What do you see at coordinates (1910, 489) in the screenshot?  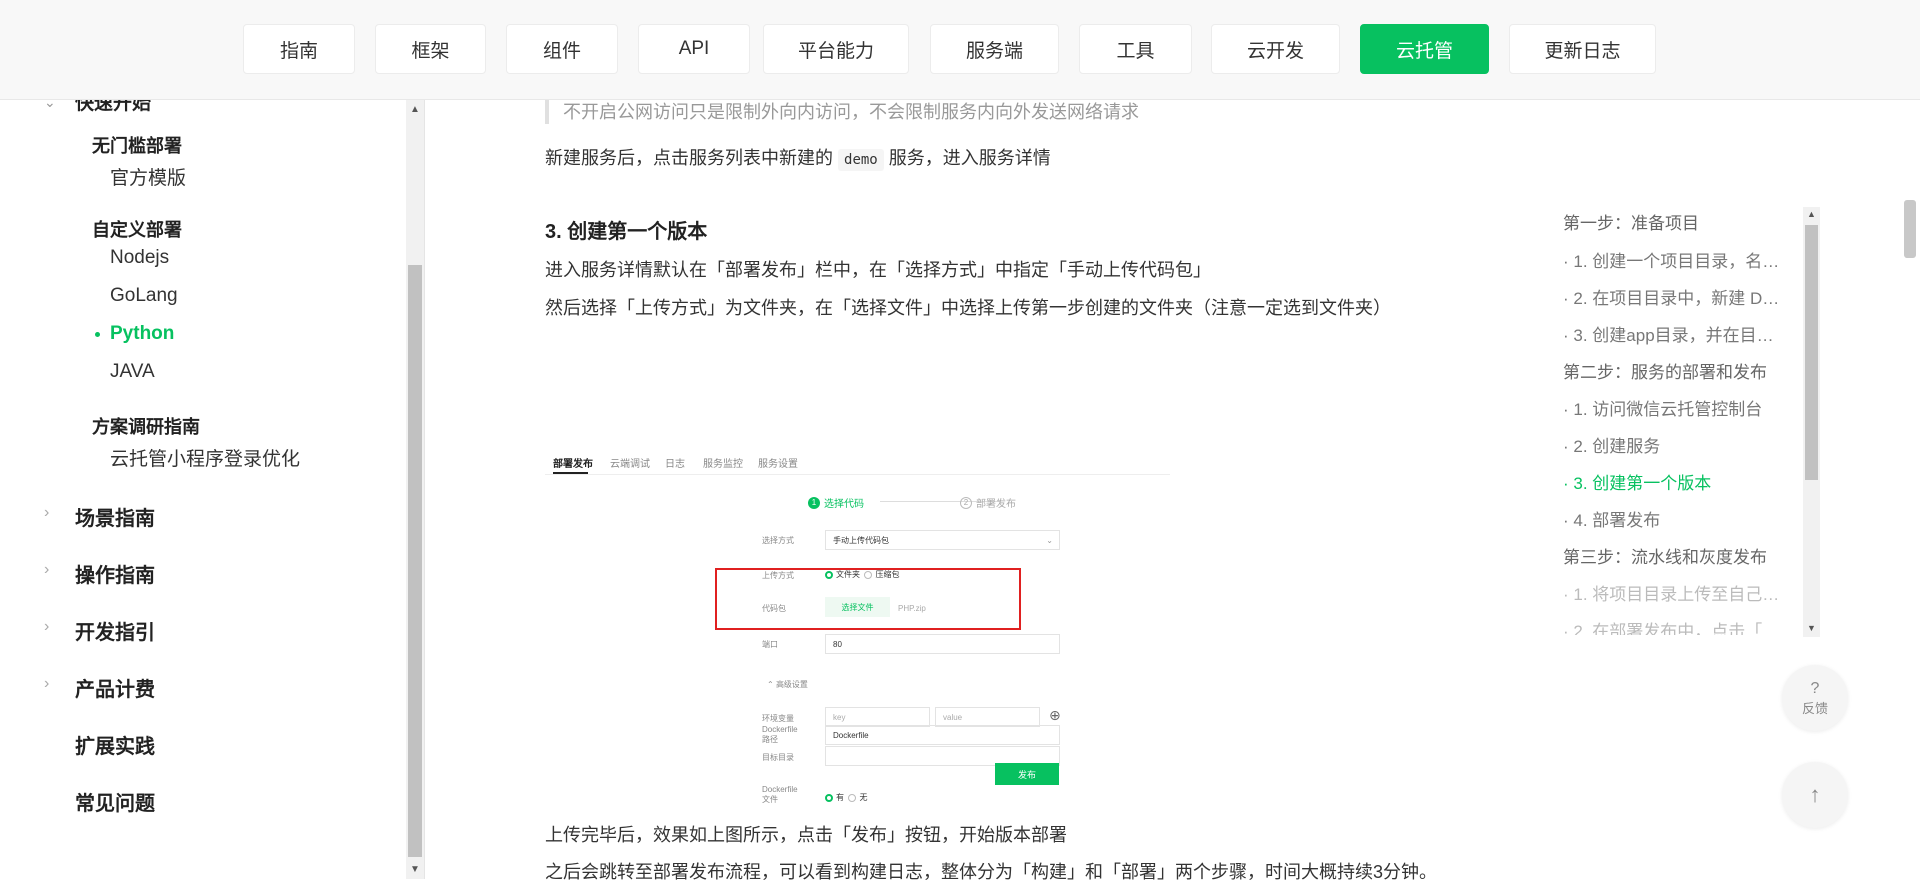 I see `page-scrollbar` at bounding box center [1910, 489].